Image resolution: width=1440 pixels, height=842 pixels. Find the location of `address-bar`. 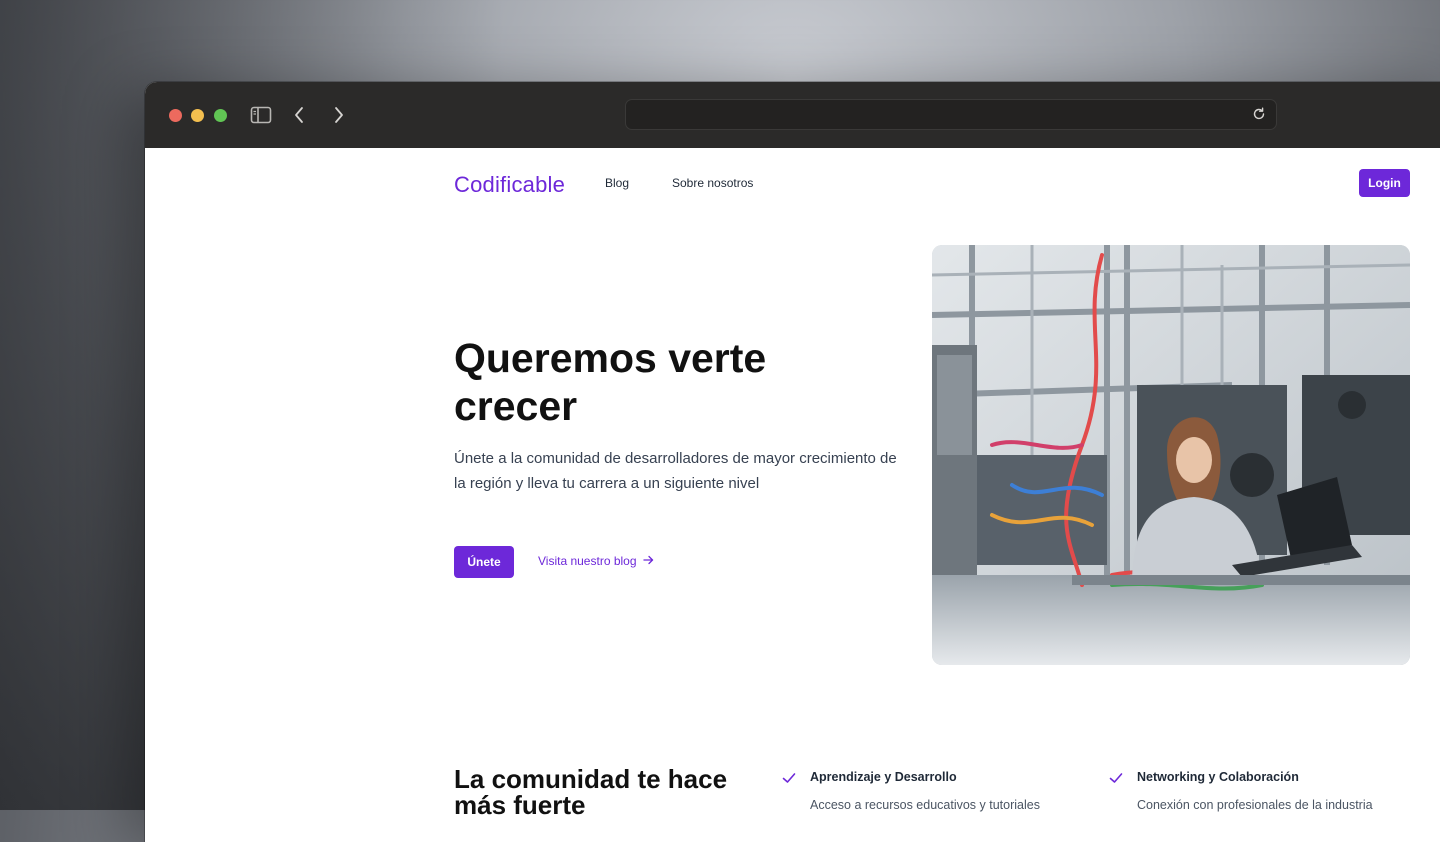

address-bar is located at coordinates (951, 114).